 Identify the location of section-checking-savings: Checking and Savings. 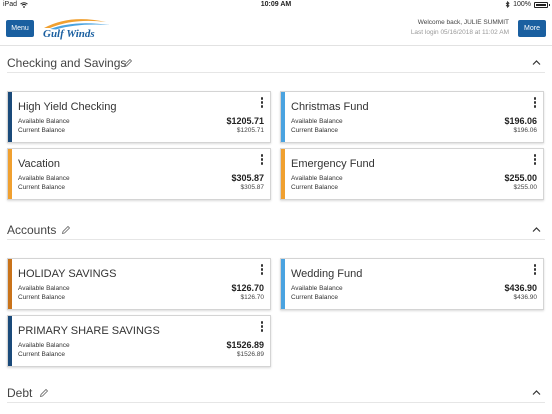
(276, 63).